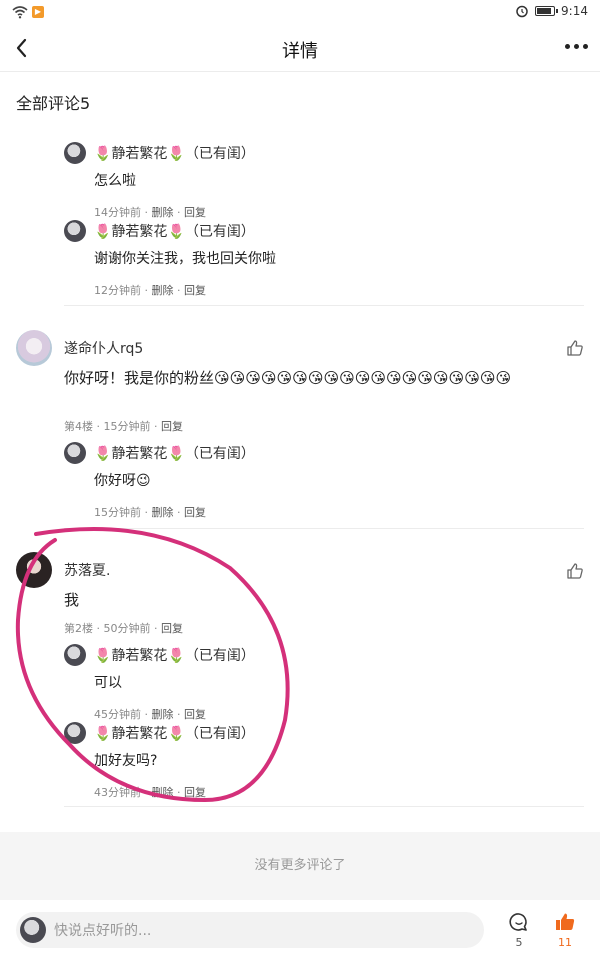  I want to click on reply-text: 加好友吗?, so click(126, 761).